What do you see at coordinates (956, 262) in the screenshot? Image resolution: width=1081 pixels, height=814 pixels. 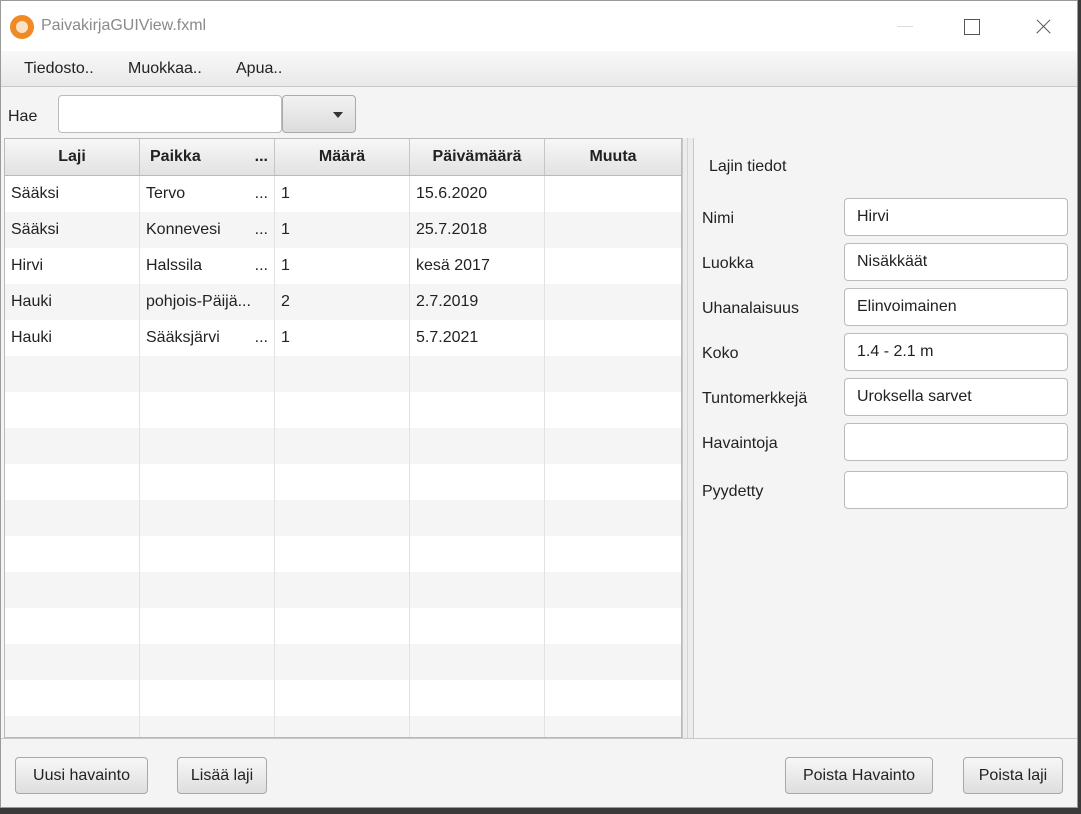 I see `field-input-1: Nisäkkäät` at bounding box center [956, 262].